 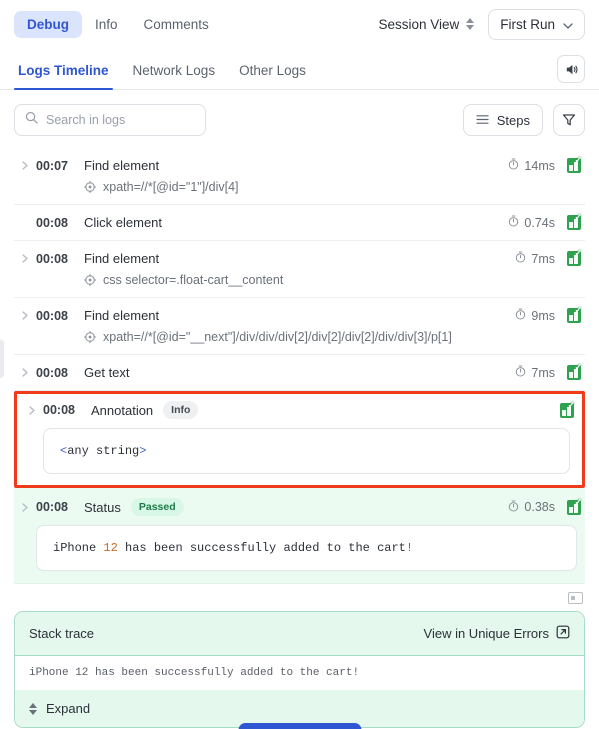 I want to click on log-selector-text: xpath=//*[@id="1"]/div[4], so click(x=171, y=187).